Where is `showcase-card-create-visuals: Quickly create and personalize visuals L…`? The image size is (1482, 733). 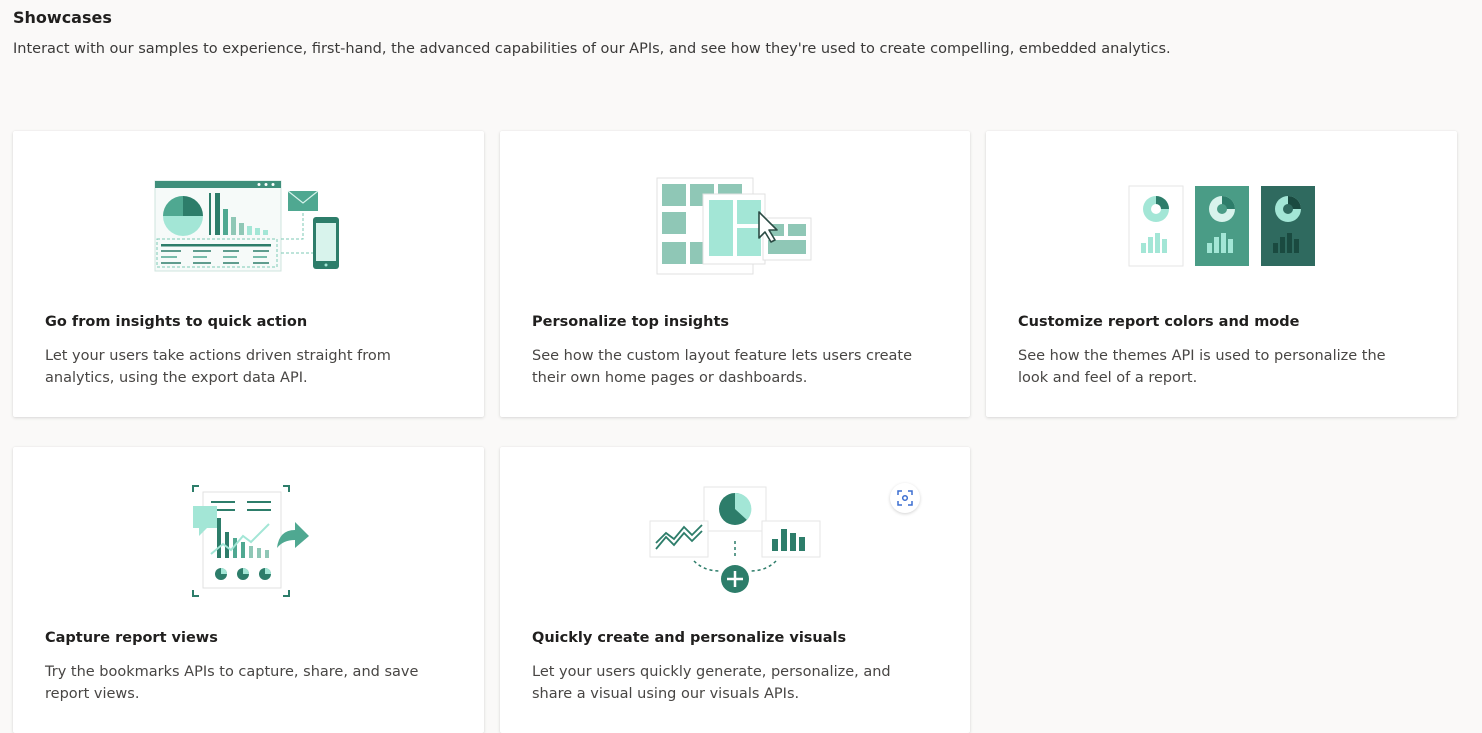 showcase-card-create-visuals: Quickly create and personalize visuals L… is located at coordinates (735, 590).